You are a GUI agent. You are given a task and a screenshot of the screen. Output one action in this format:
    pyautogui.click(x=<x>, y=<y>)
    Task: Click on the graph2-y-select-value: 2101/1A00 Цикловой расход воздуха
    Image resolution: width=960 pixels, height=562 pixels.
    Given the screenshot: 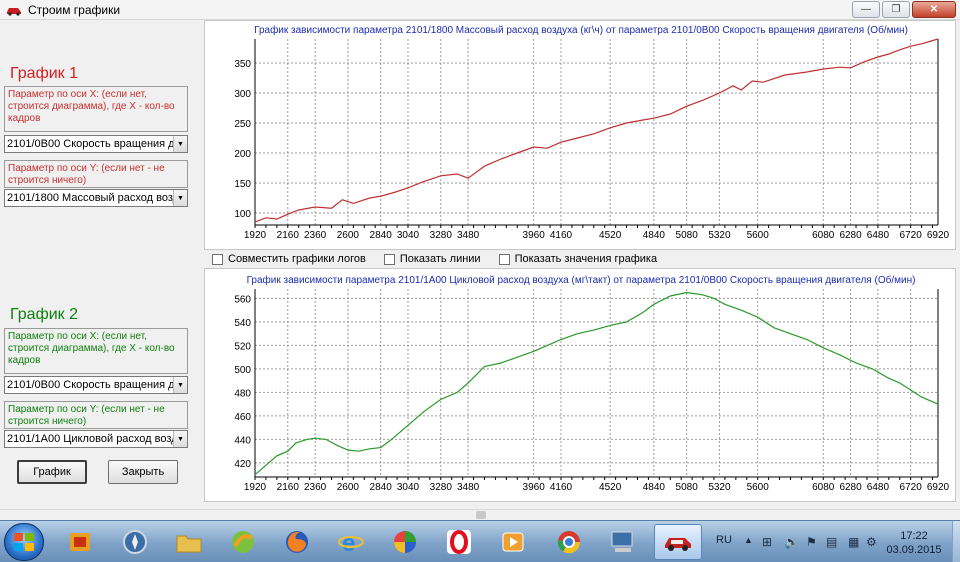 What is the action you would take?
    pyautogui.click(x=90, y=439)
    